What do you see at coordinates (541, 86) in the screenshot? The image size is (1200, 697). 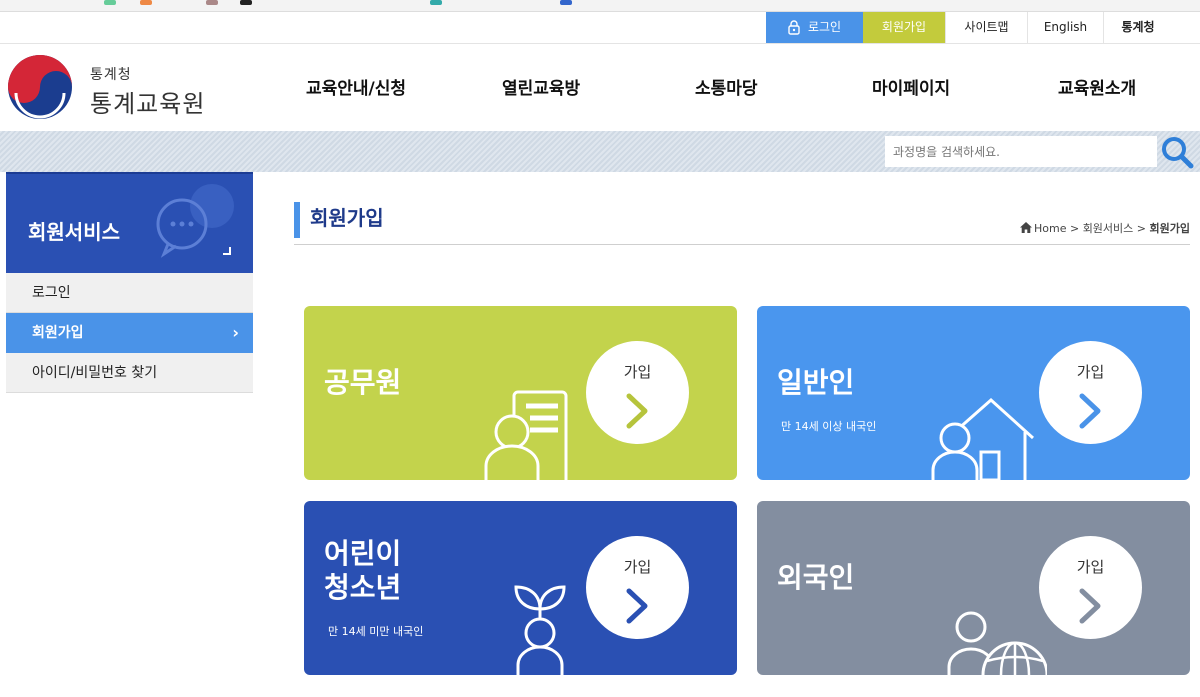 I see `gnb-open-classroom: 열린교육방` at bounding box center [541, 86].